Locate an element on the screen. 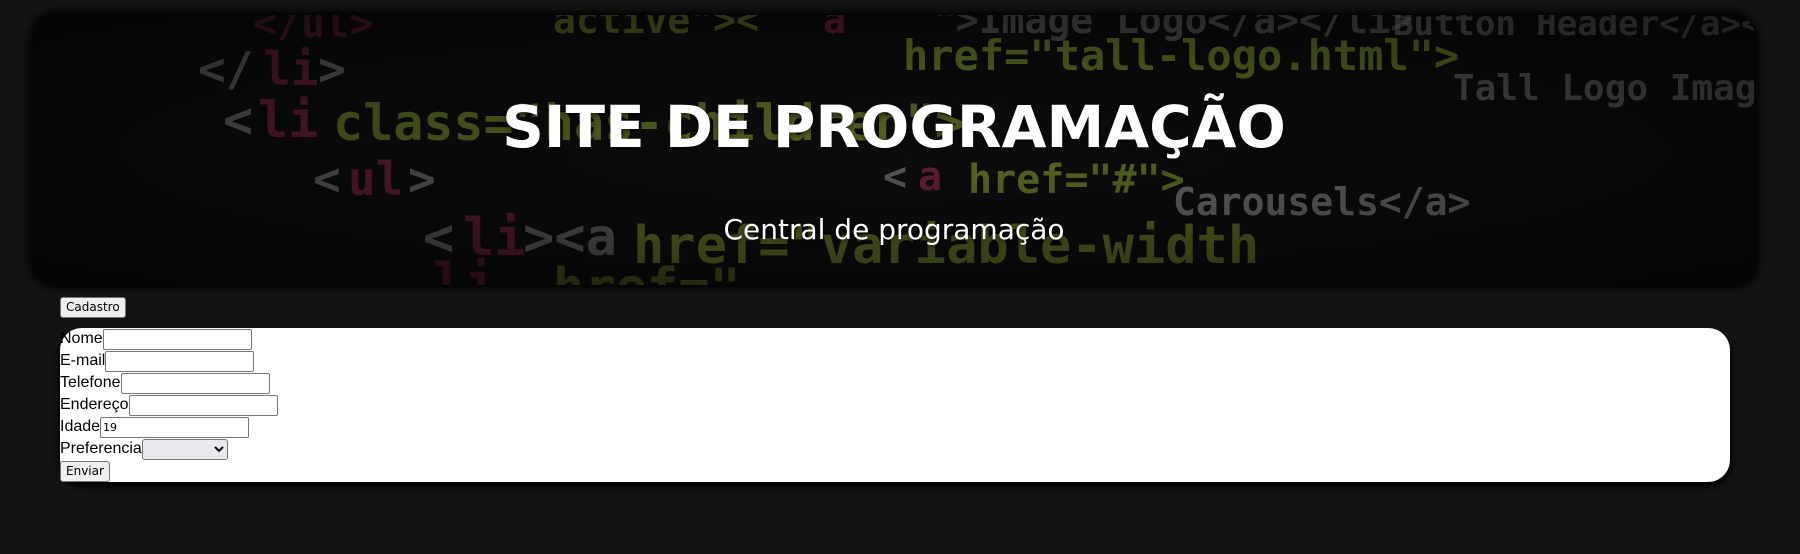 The image size is (1800, 554). endereco-input is located at coordinates (203, 405).